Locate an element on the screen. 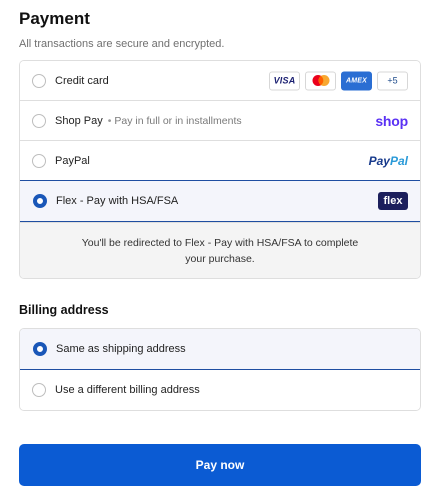 Image resolution: width=438 pixels, height=502 pixels. card-brands: VISA AMEX +5 is located at coordinates (338, 80).